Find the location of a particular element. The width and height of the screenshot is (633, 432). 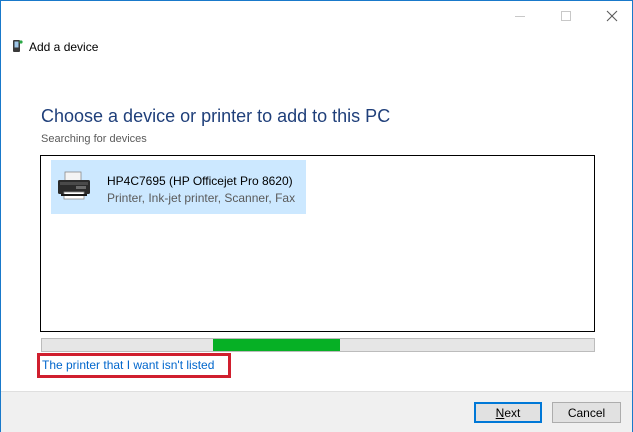

minimize-icon is located at coordinates (520, 16).